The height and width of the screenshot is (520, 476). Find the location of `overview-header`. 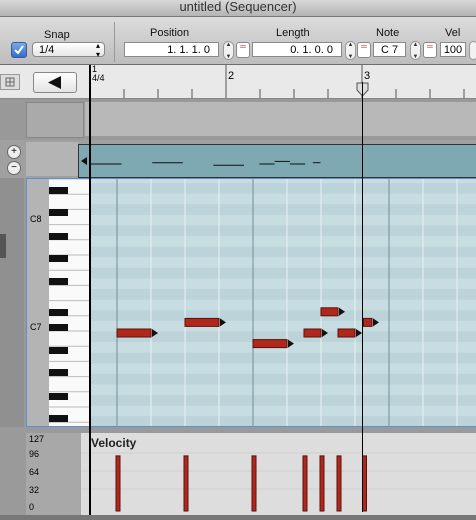

overview-header is located at coordinates (52, 159).